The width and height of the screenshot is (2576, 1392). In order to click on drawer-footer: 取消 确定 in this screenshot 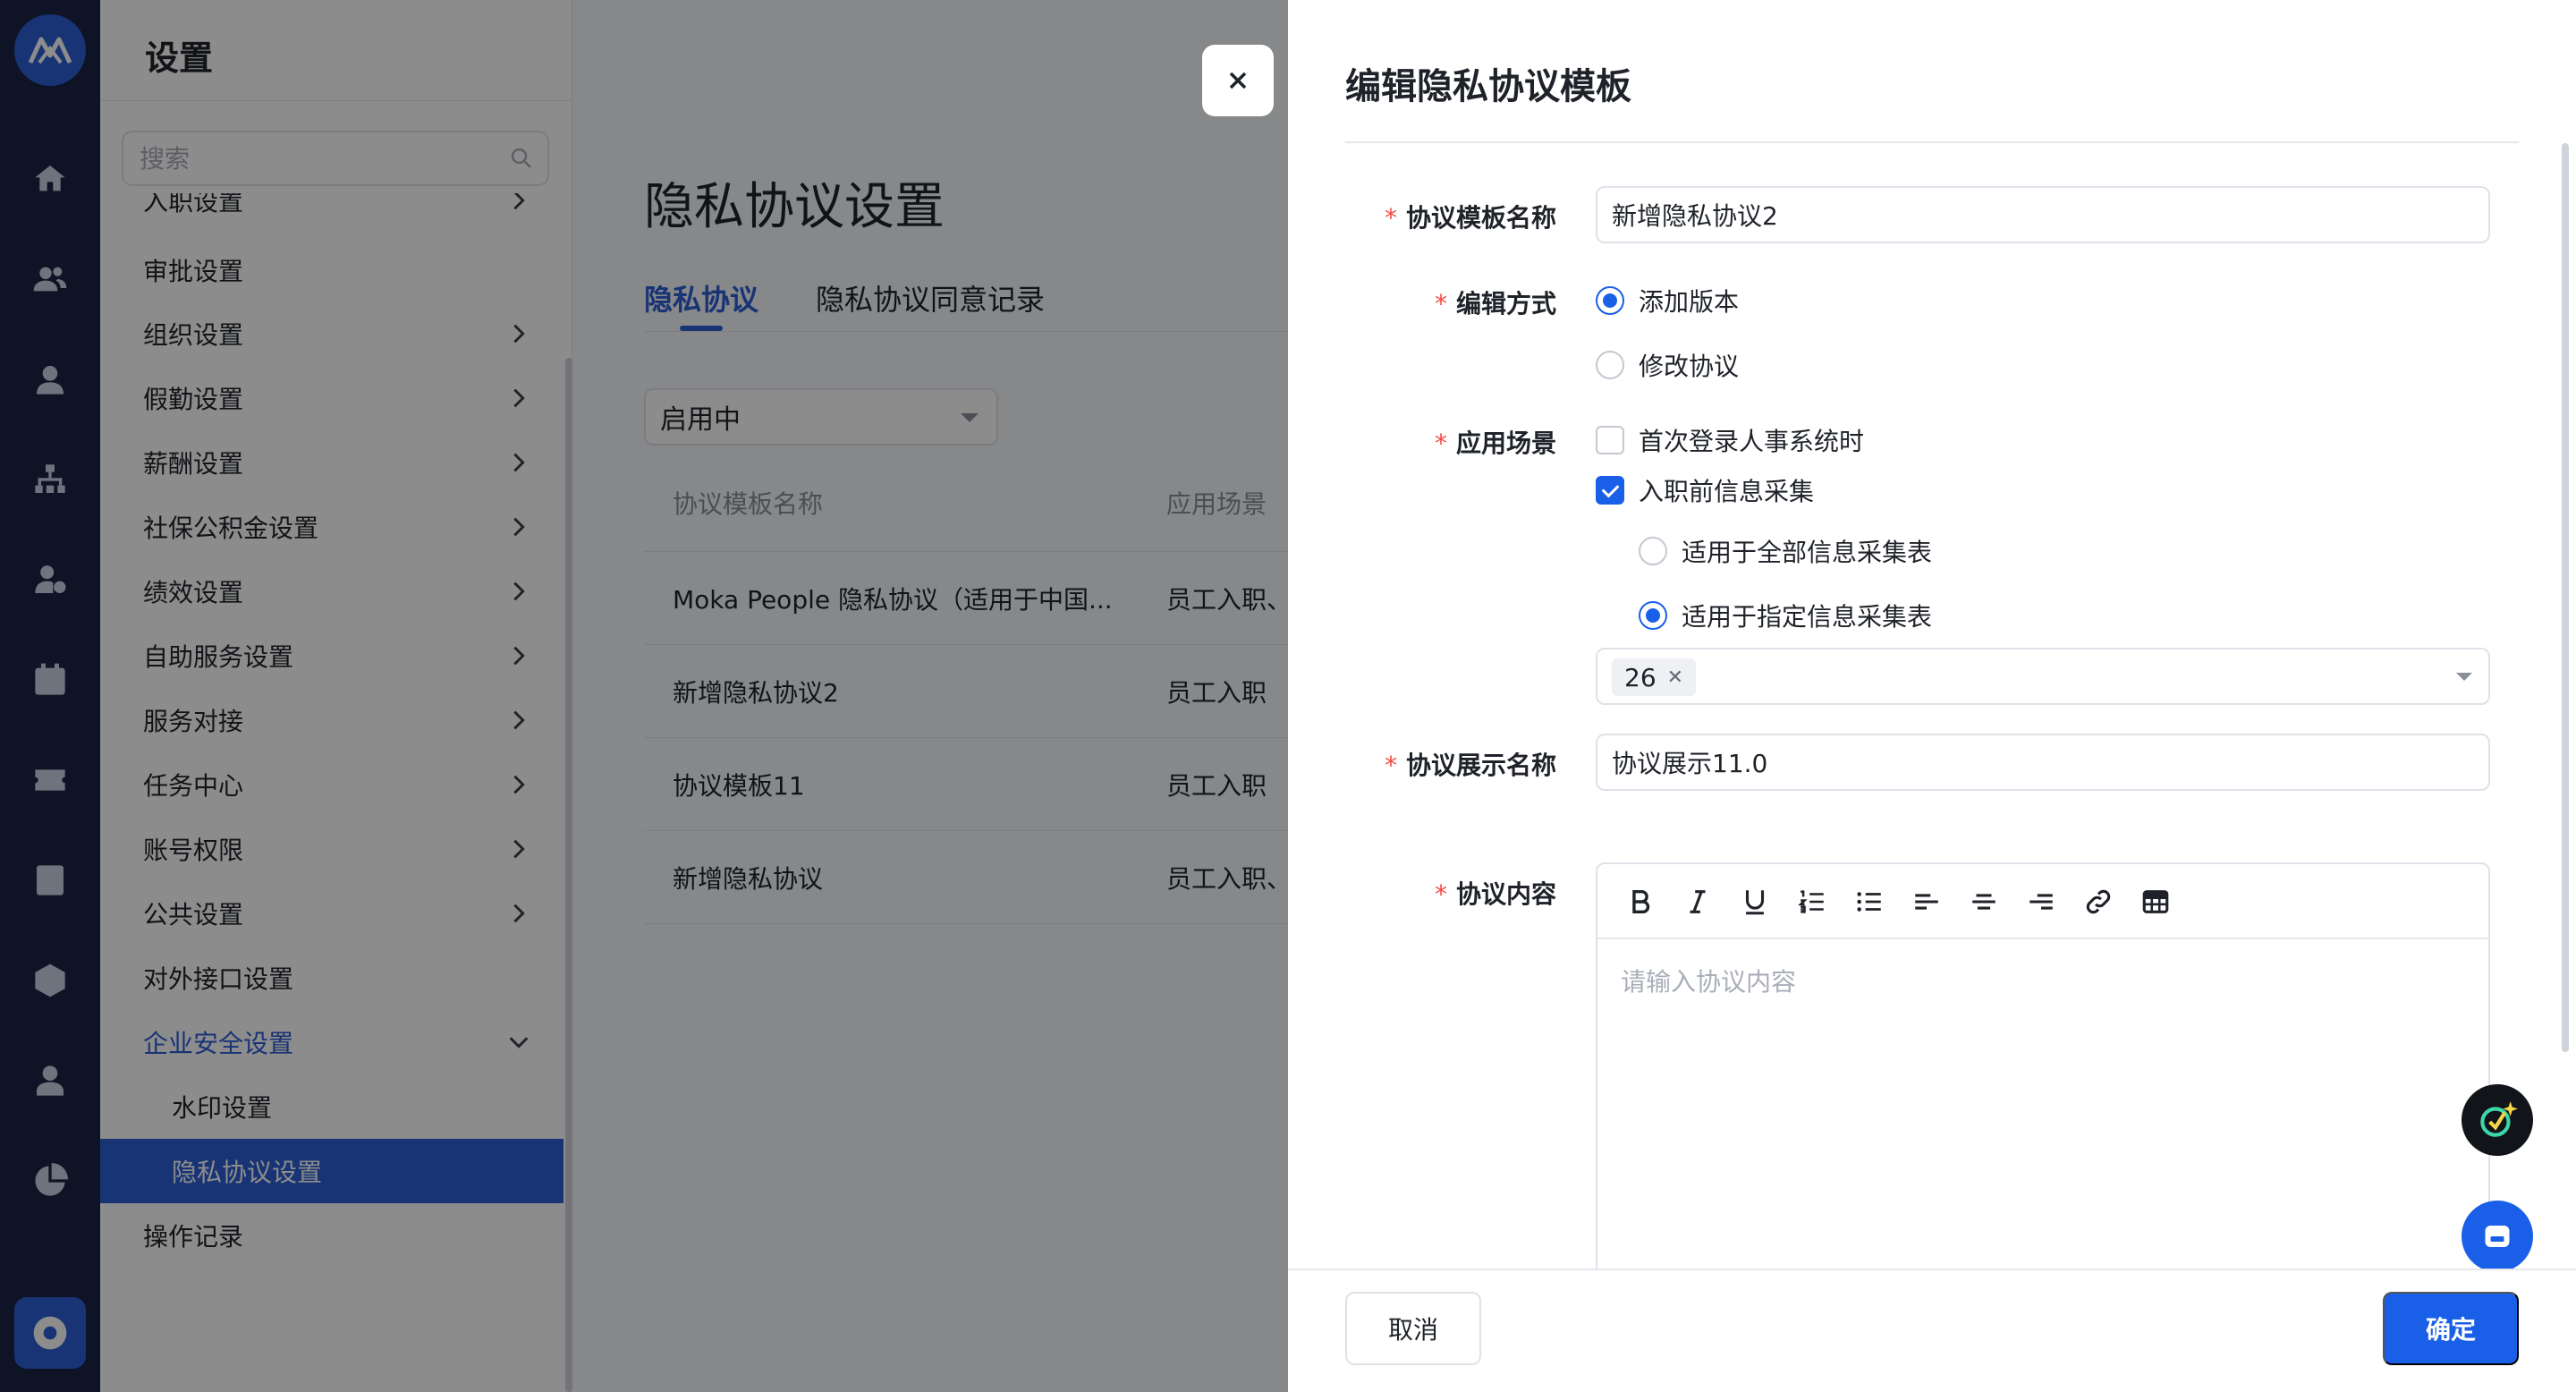, I will do `click(1932, 1330)`.